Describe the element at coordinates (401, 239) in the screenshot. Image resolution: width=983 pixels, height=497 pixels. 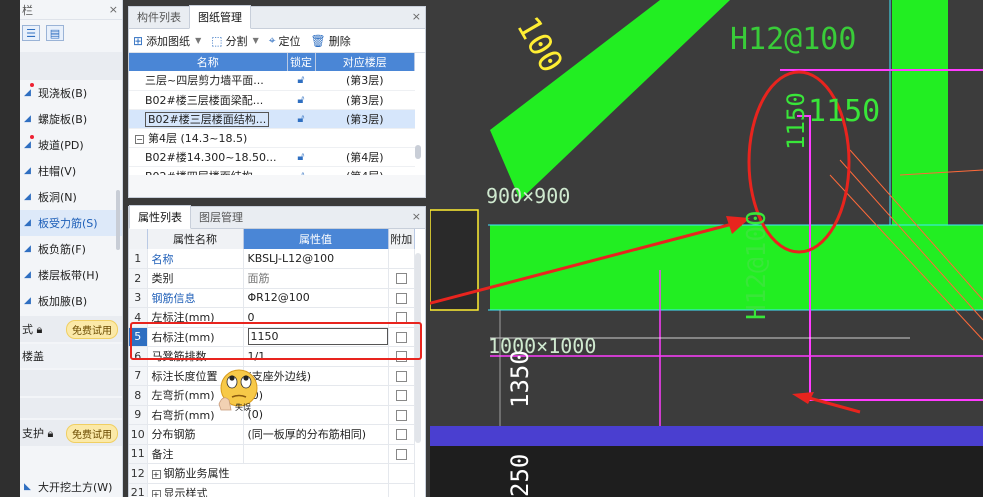
I see `col-extra-header: 附加` at that location.